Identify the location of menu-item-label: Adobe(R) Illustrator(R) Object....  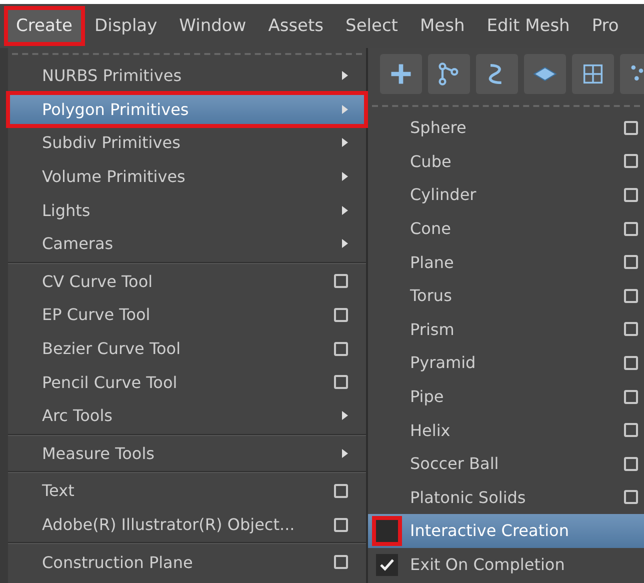
(169, 524).